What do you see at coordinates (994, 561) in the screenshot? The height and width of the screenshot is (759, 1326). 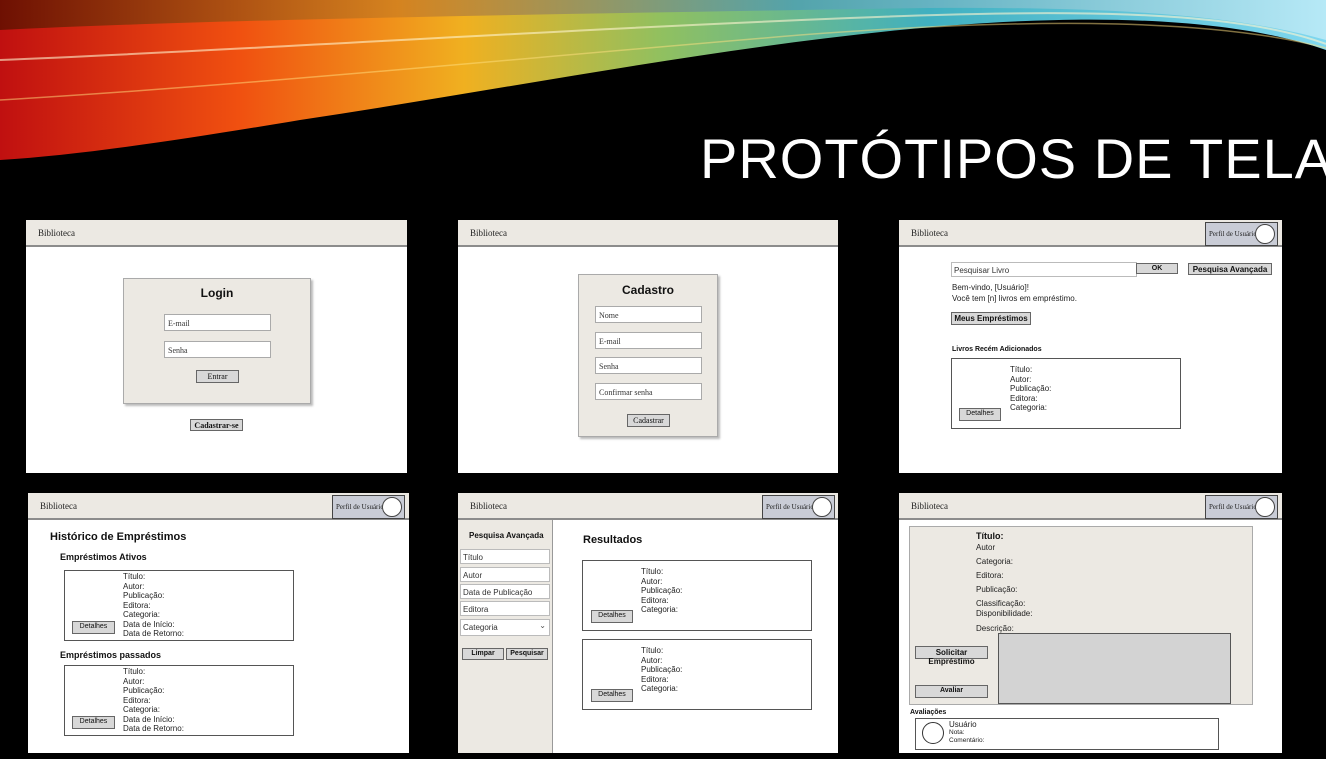 I see `category-label: Categoria:` at bounding box center [994, 561].